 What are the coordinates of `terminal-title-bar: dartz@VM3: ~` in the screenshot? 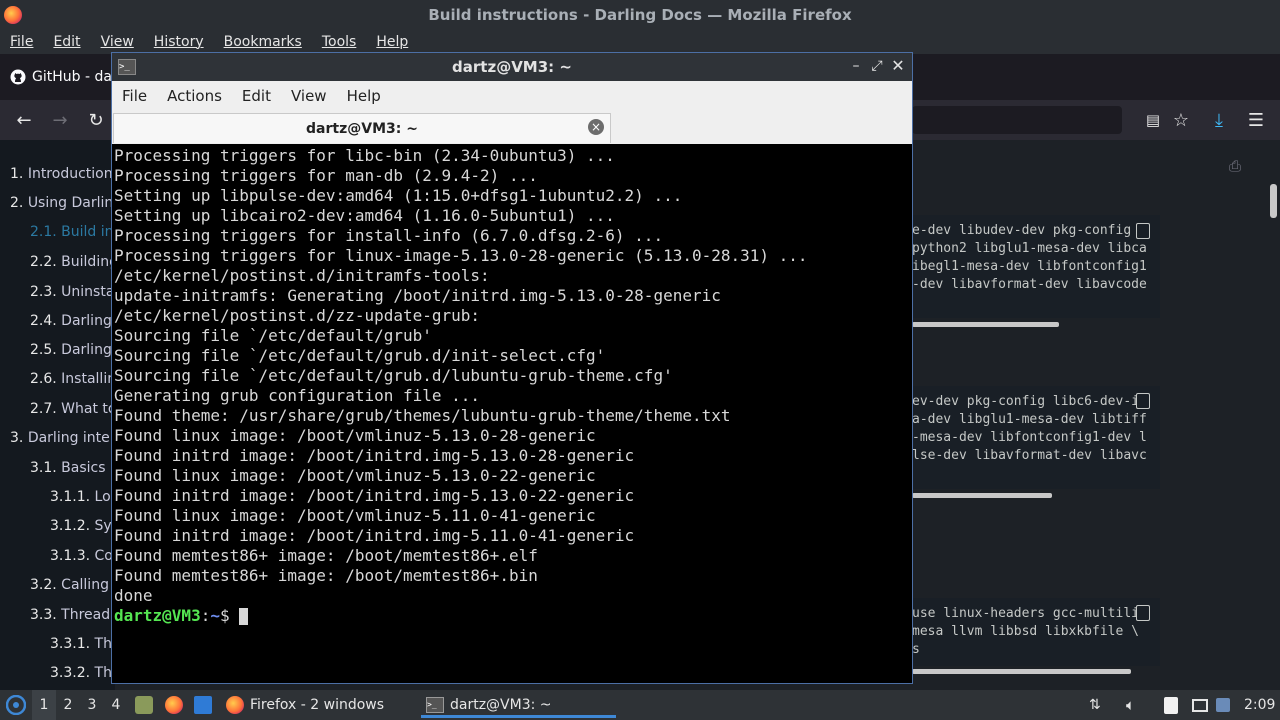 It's located at (512, 67).